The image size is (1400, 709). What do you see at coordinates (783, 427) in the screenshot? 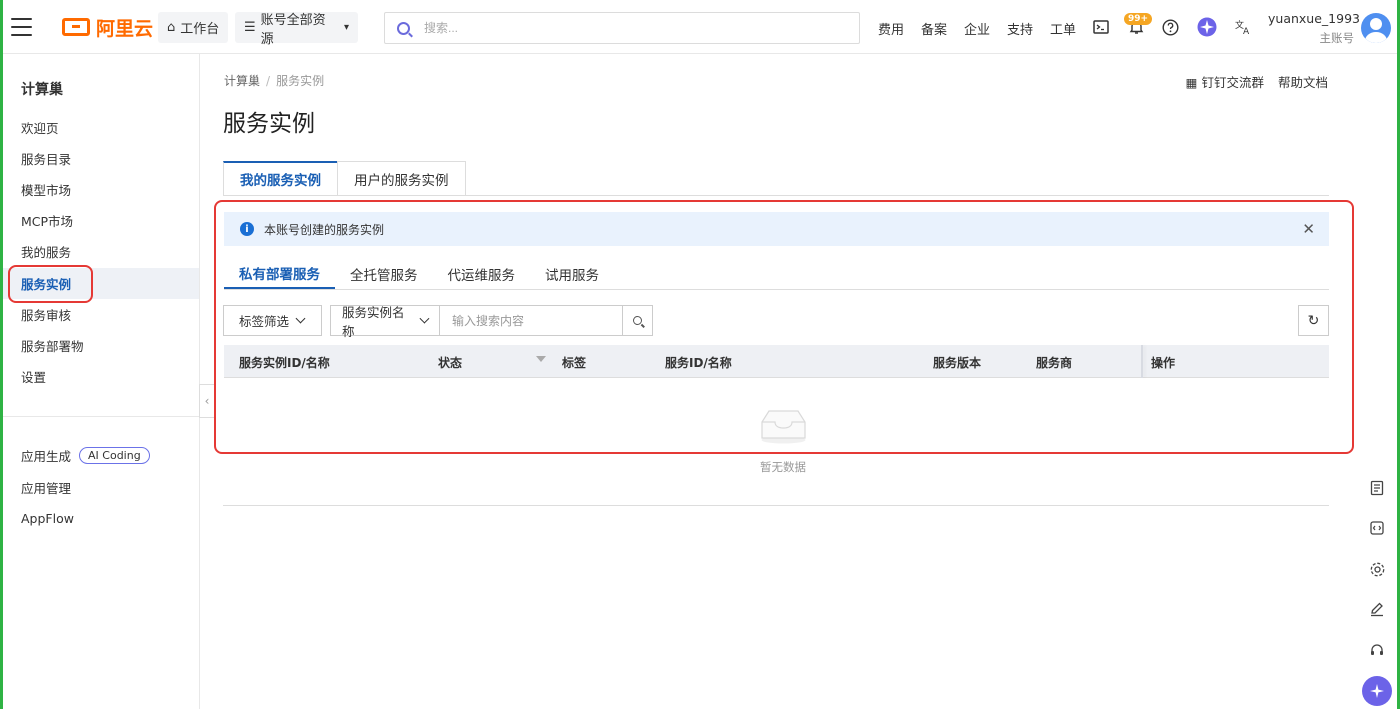
I see `empty-inbox-icon` at bounding box center [783, 427].